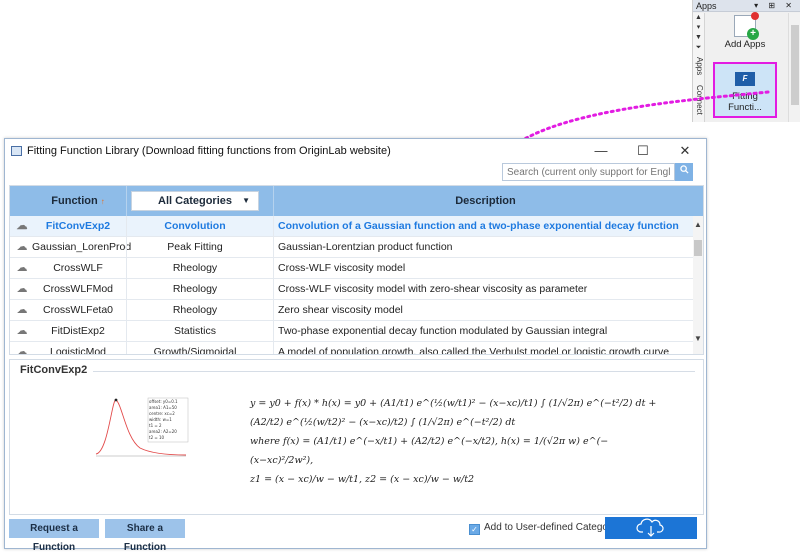  Describe the element at coordinates (753, 34) in the screenshot. I see `plus-icon: +` at that location.